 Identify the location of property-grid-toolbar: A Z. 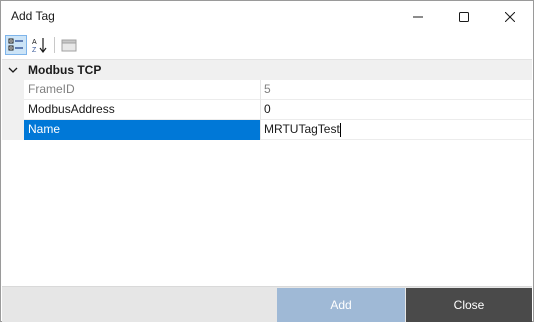
(267, 45).